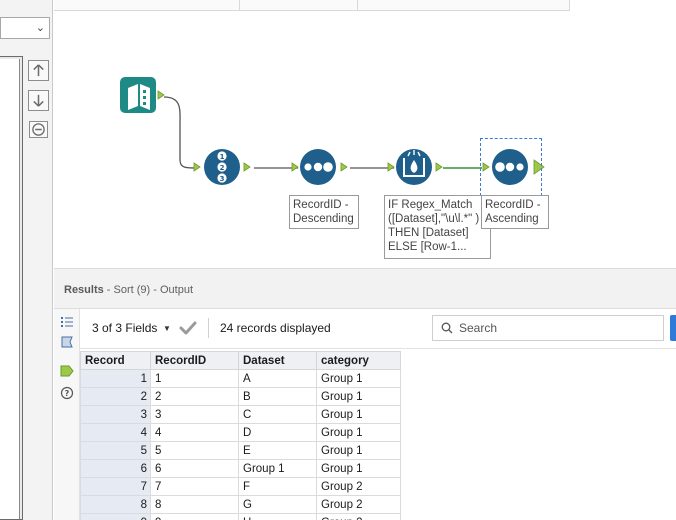 The image size is (676, 520). Describe the element at coordinates (559, 328) in the screenshot. I see `search-input` at that location.